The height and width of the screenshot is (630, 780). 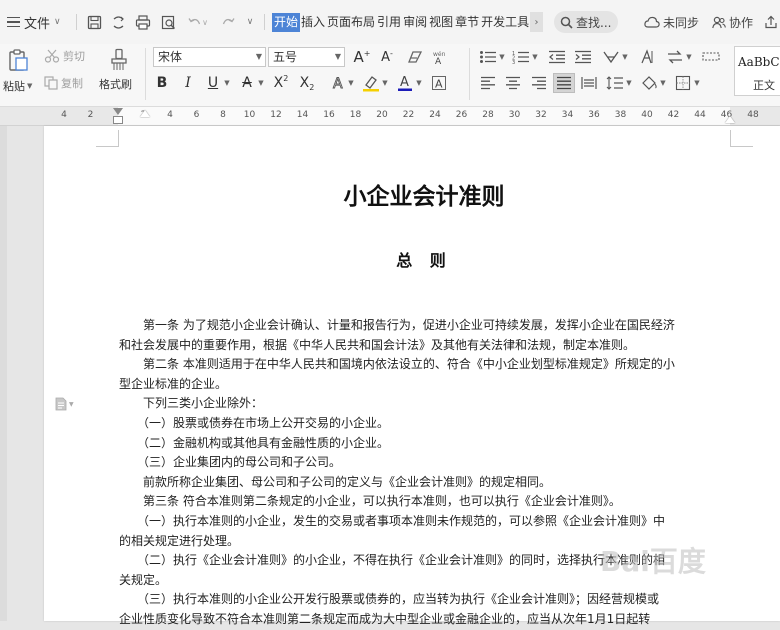 I want to click on ruler-tick-label: 10, so click(x=249, y=115).